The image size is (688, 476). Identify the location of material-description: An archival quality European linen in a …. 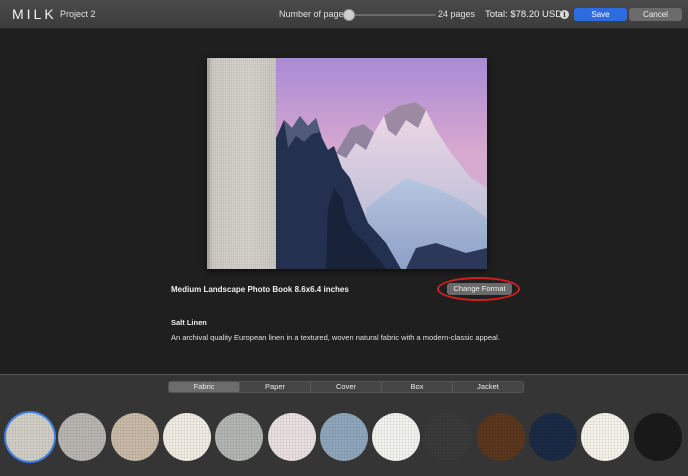
(335, 337).